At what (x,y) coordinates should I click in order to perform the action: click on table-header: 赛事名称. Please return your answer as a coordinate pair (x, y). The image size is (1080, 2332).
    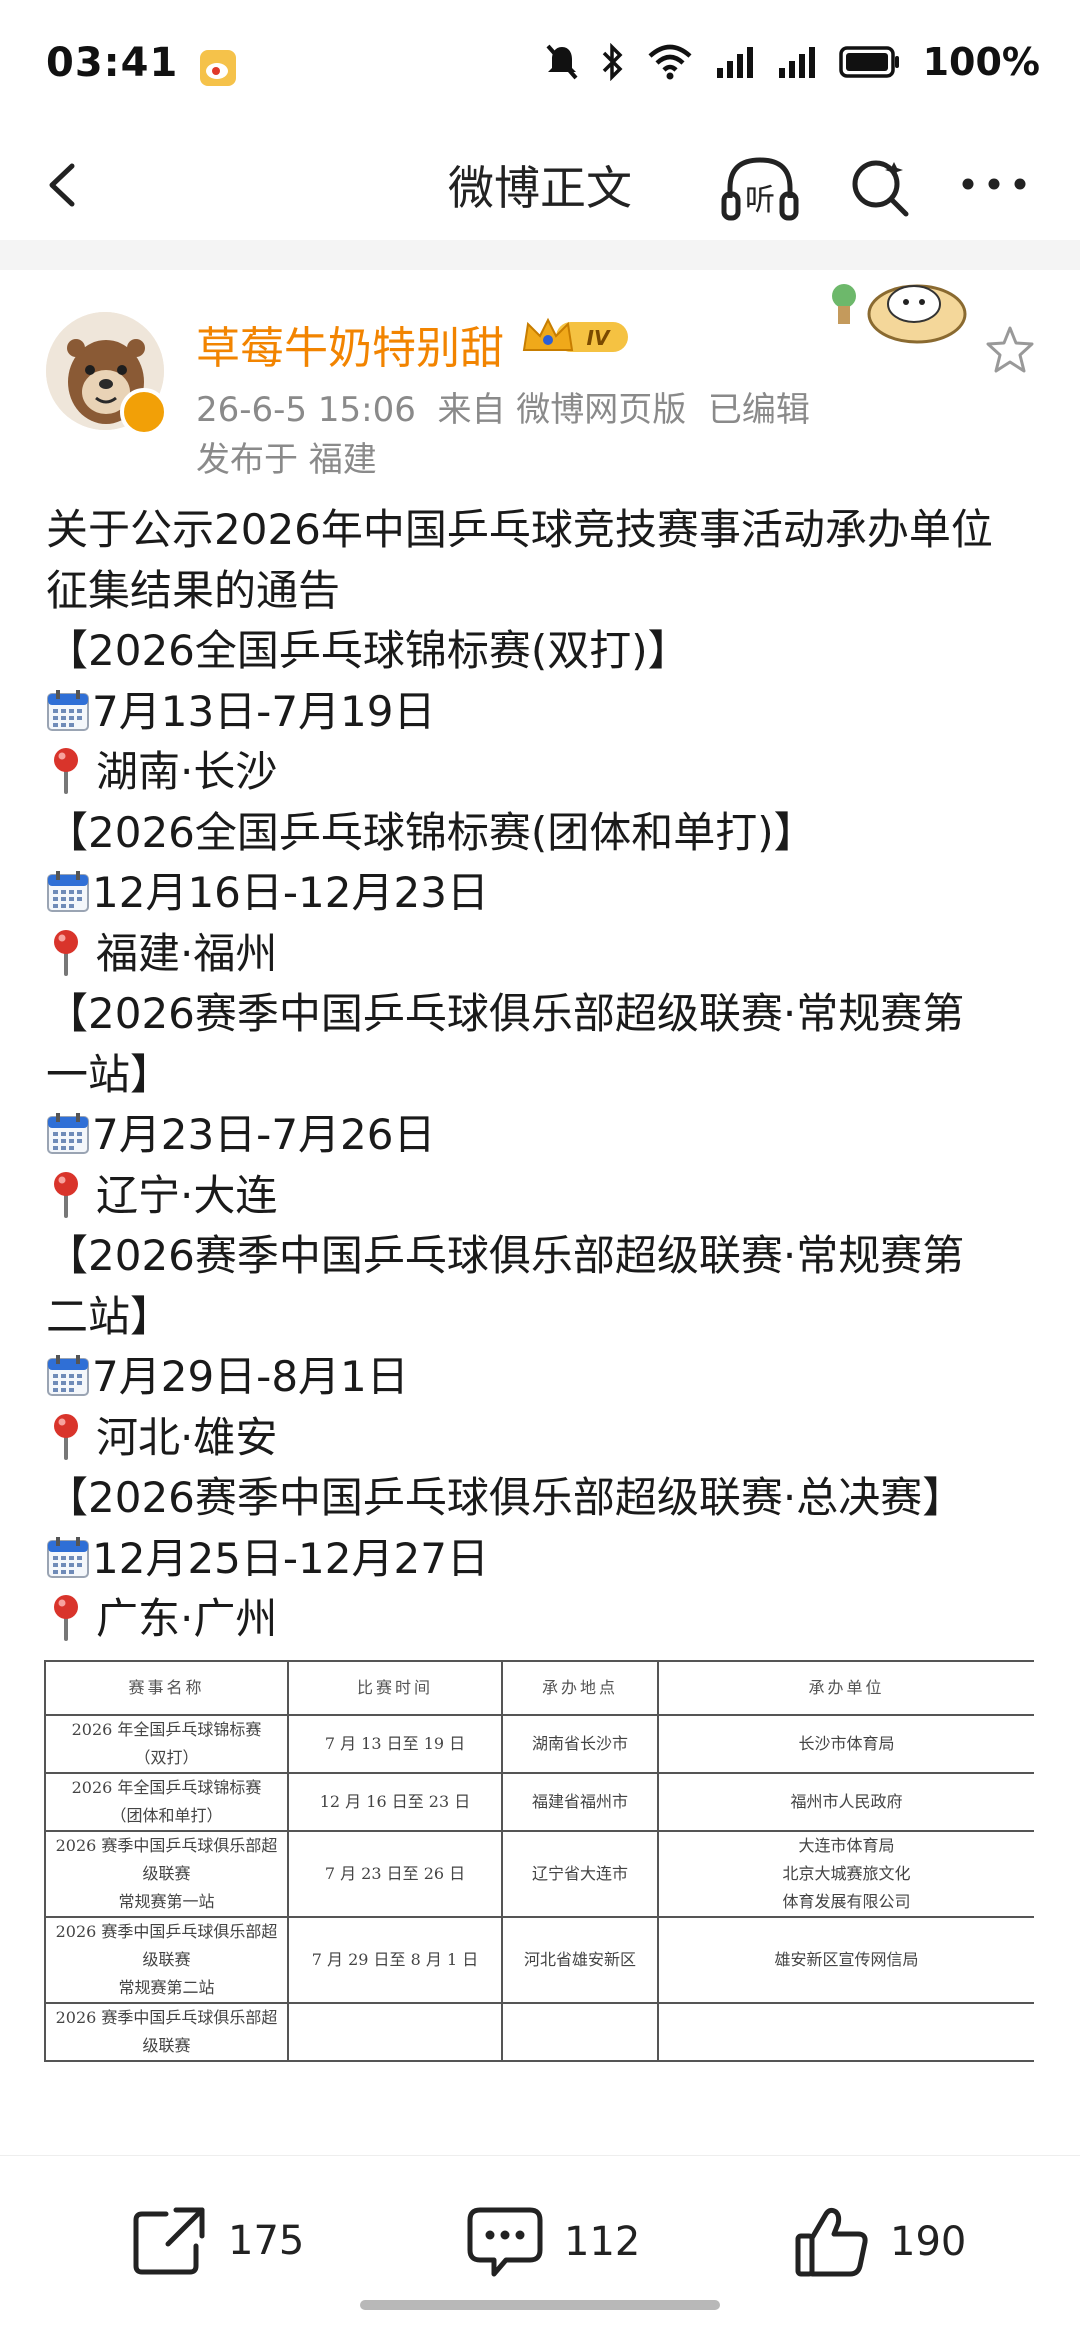
    Looking at the image, I should click on (166, 1688).